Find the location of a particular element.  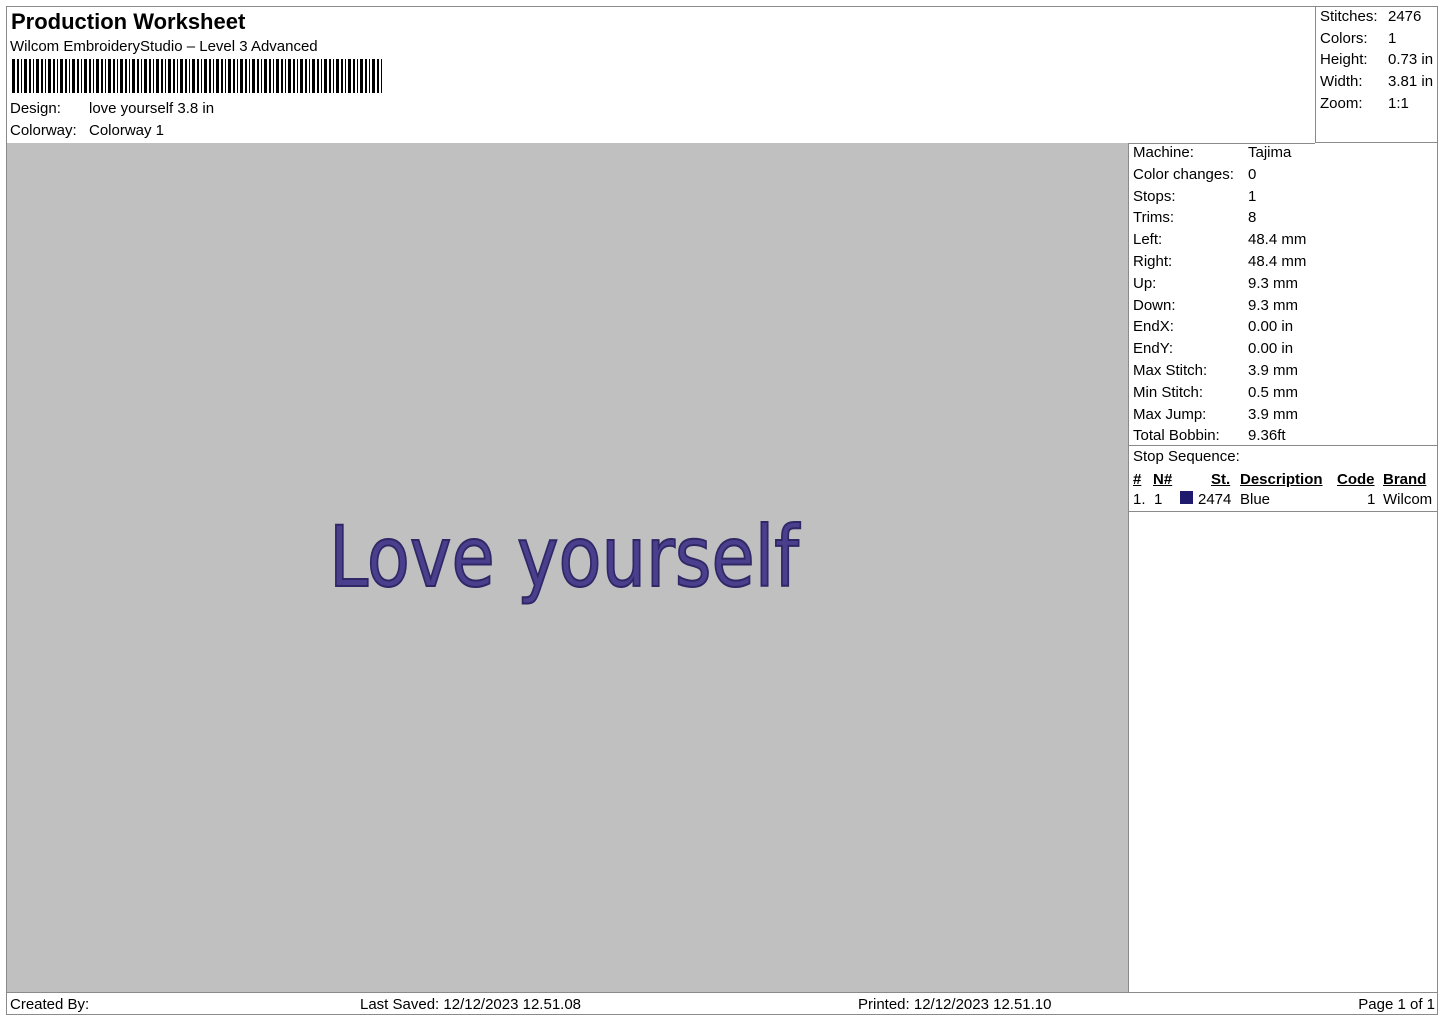

design-value: love yourself 3.8 in is located at coordinates (152, 108).